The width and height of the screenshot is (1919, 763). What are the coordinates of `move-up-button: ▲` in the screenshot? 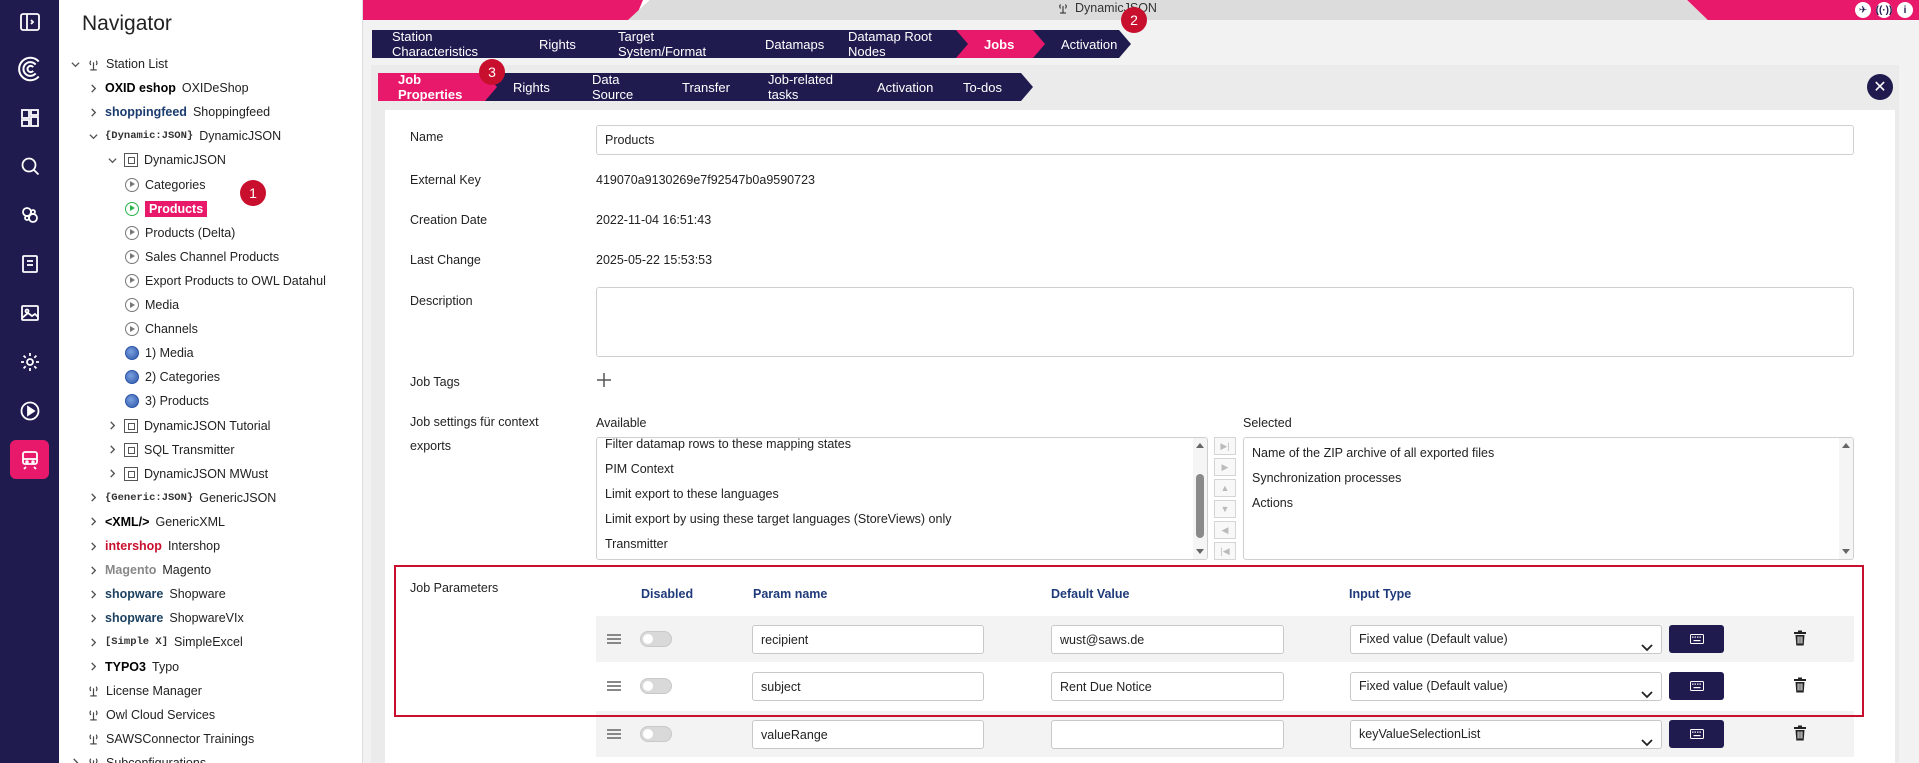 It's located at (1225, 488).